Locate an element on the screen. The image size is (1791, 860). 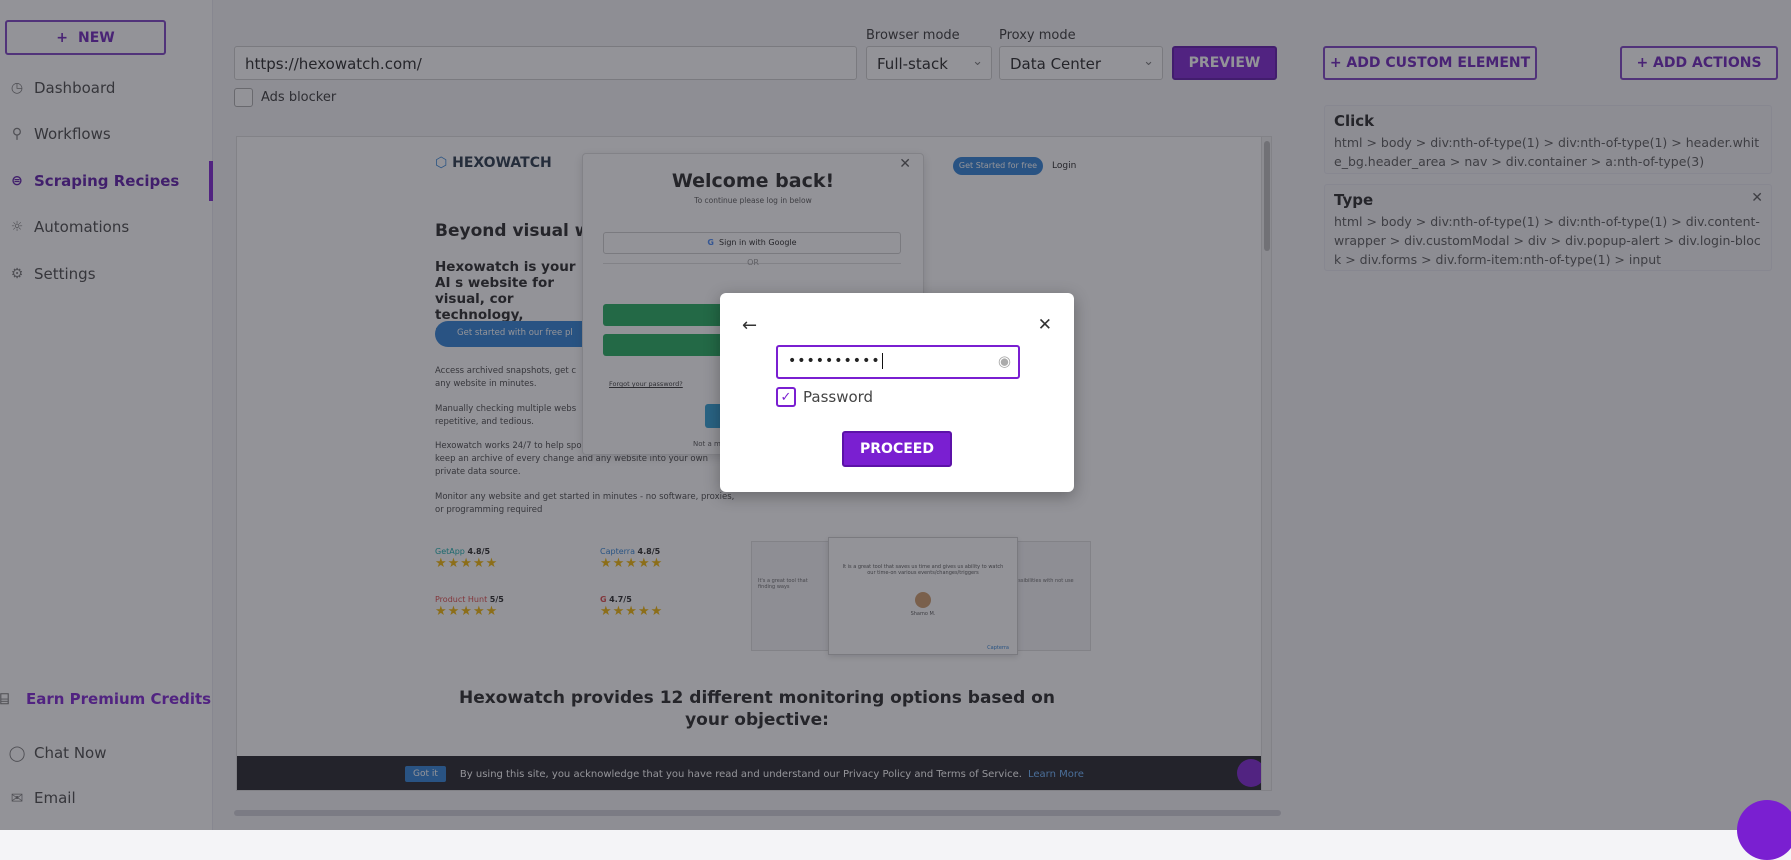
password-modal: ← ✕ •••••••••• ◉ ✓ Password PROCEED is located at coordinates (897, 392).